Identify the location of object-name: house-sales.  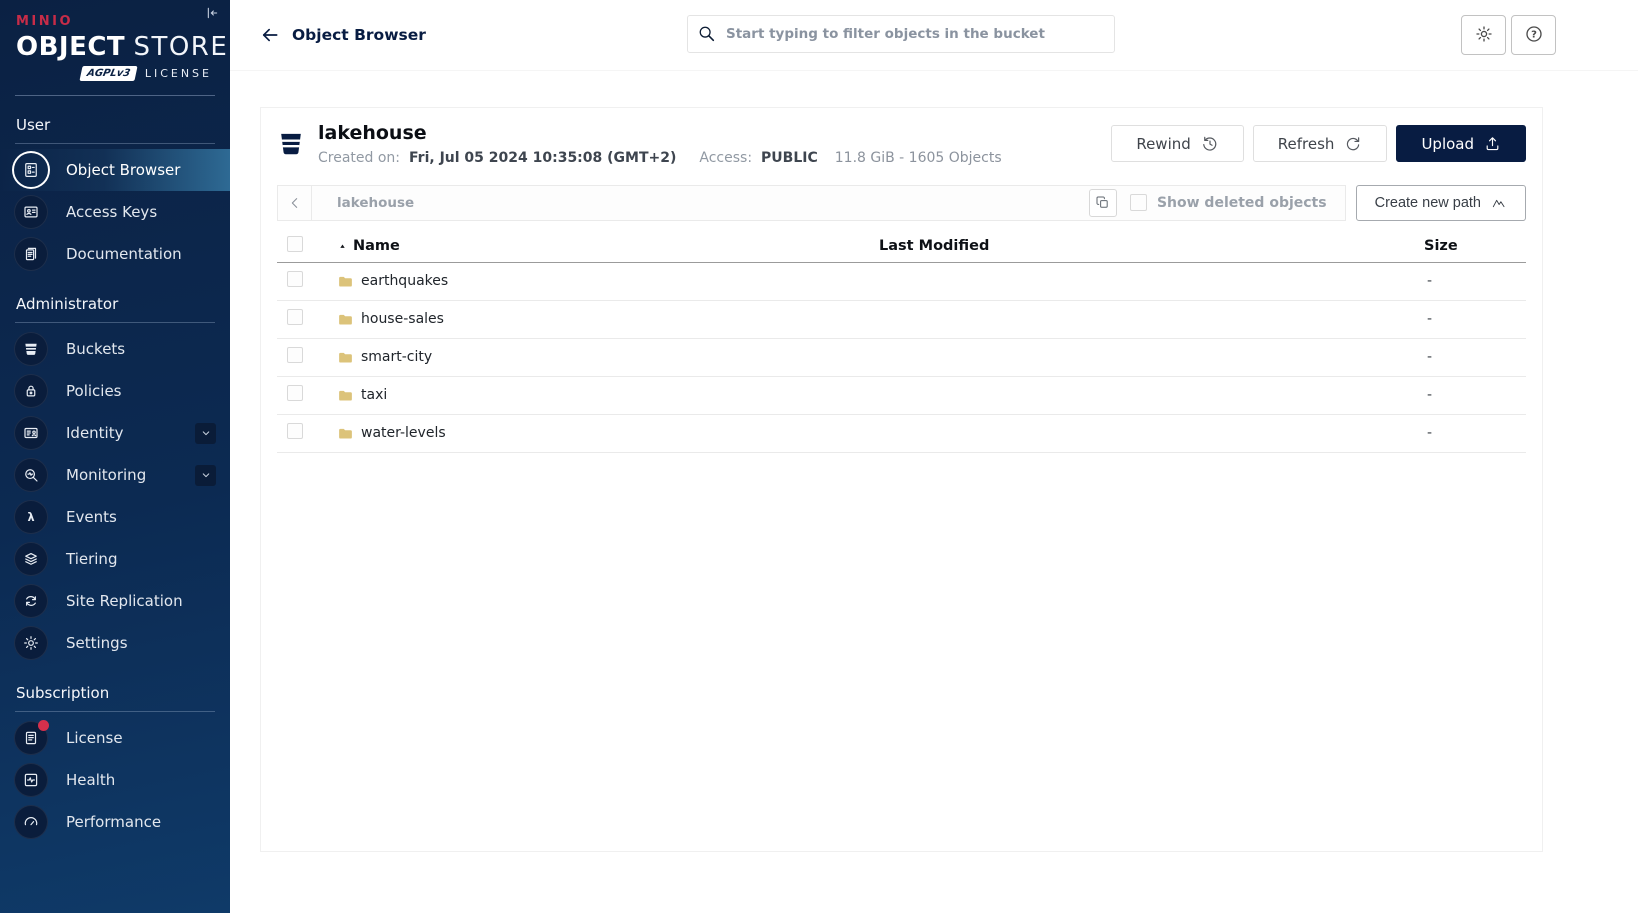
(402, 319).